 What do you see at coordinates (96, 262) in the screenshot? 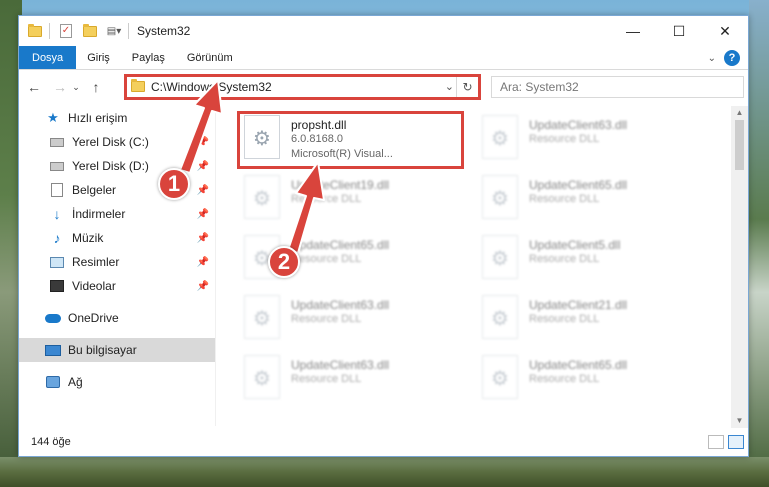
I see `sidebar-item-label: Resimler` at bounding box center [96, 262].